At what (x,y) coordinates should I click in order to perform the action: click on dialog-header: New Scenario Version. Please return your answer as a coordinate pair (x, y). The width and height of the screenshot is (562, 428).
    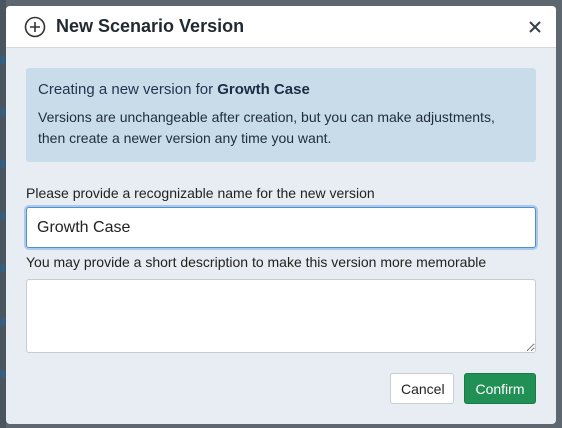
    Looking at the image, I should click on (281, 27).